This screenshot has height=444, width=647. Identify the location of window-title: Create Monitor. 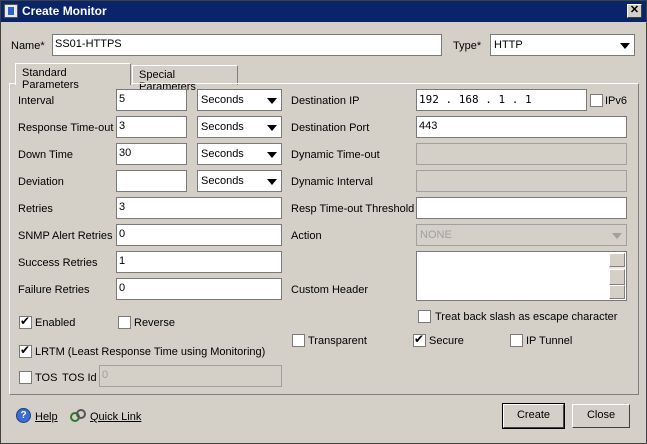
(64, 11).